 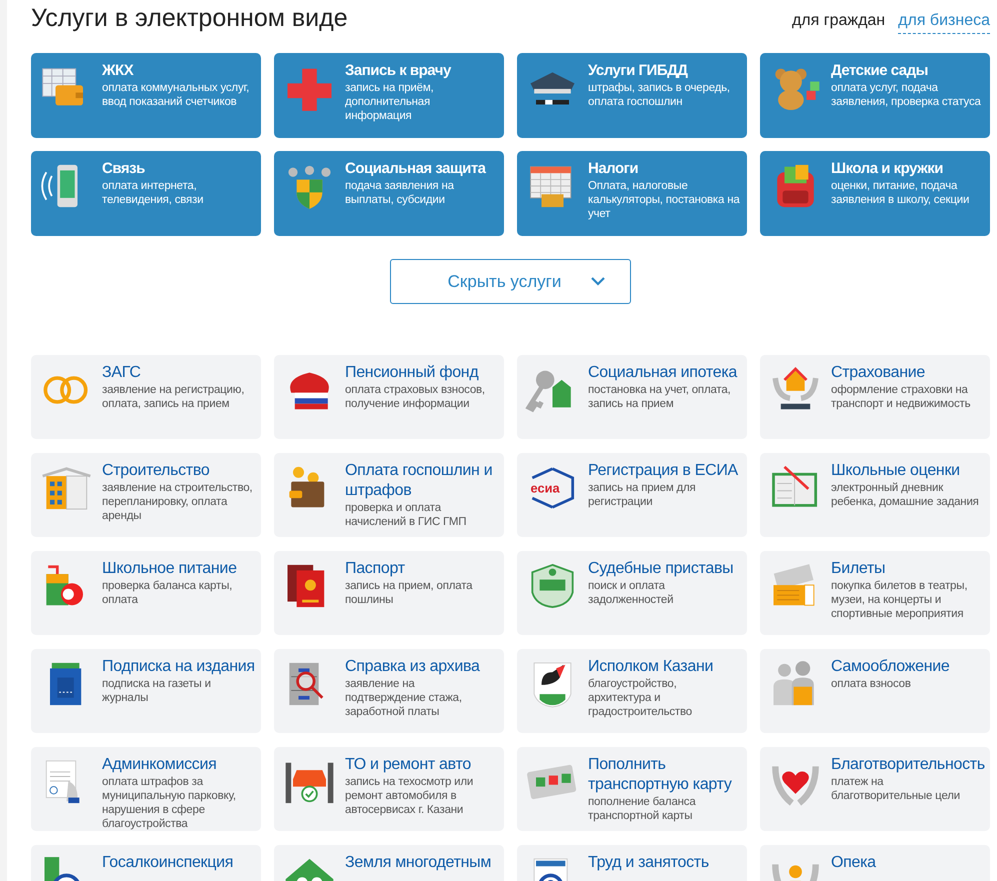 I want to click on service-tile: Строительство заявление на строительство, перепланировку, оплата аренды, so click(x=146, y=495).